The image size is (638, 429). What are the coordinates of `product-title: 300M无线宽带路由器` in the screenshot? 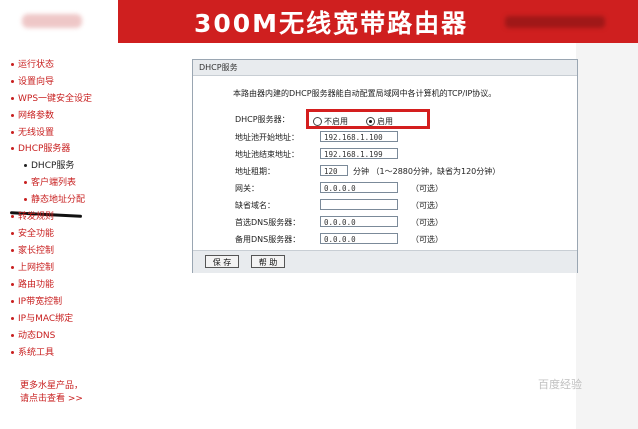 It's located at (331, 23).